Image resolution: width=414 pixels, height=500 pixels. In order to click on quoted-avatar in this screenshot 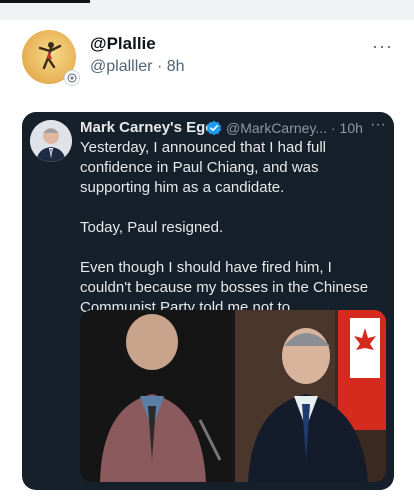, I will do `click(51, 141)`.